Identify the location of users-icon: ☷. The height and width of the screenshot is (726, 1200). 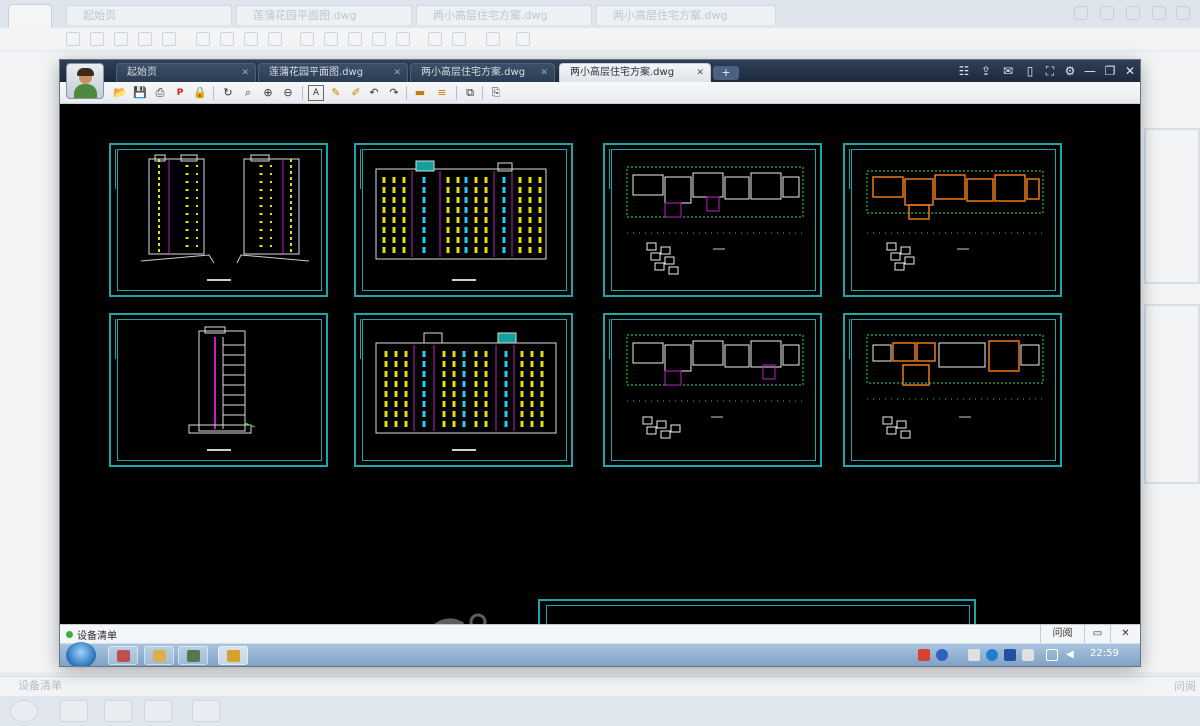
(964, 71).